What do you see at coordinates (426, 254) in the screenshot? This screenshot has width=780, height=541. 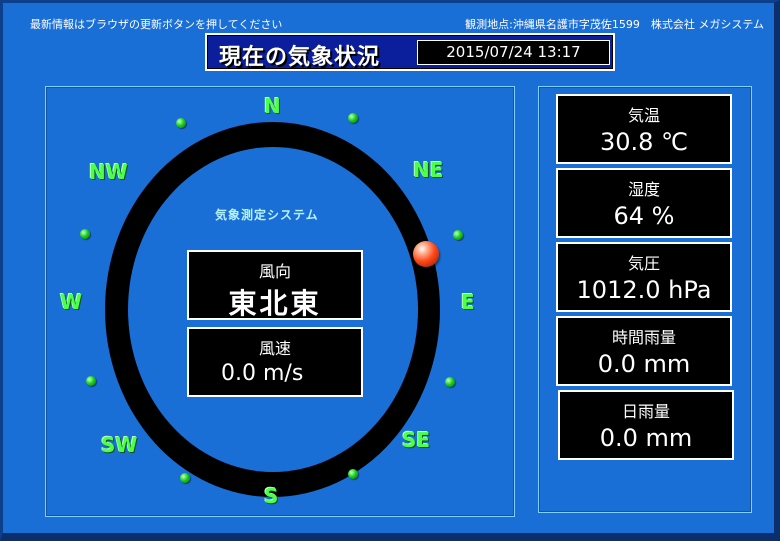 I see `red-ball-icon` at bounding box center [426, 254].